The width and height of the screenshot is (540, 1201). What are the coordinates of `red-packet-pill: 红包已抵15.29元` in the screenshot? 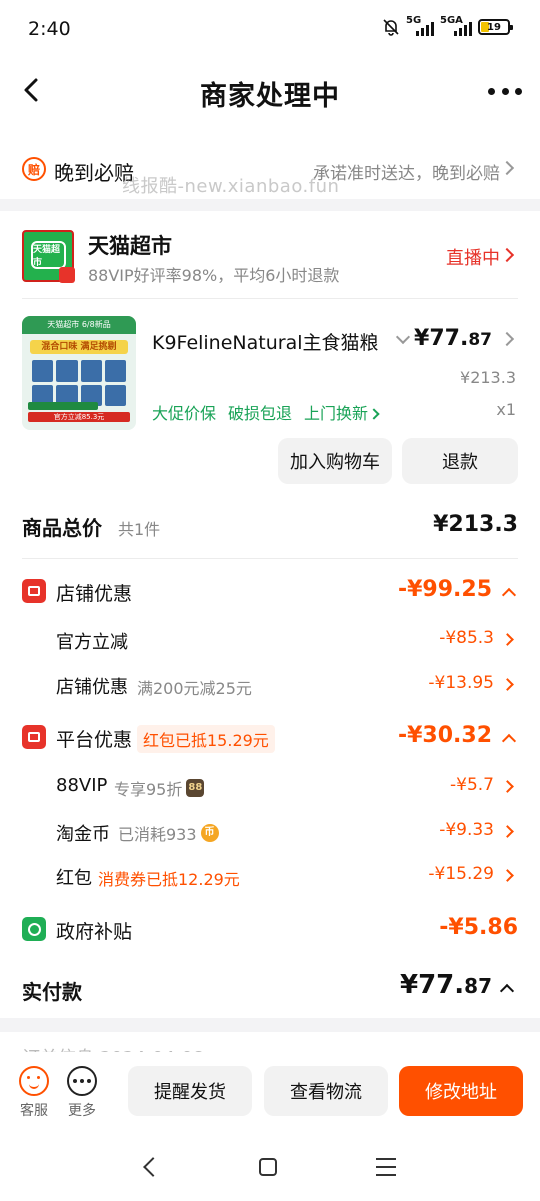 It's located at (206, 739).